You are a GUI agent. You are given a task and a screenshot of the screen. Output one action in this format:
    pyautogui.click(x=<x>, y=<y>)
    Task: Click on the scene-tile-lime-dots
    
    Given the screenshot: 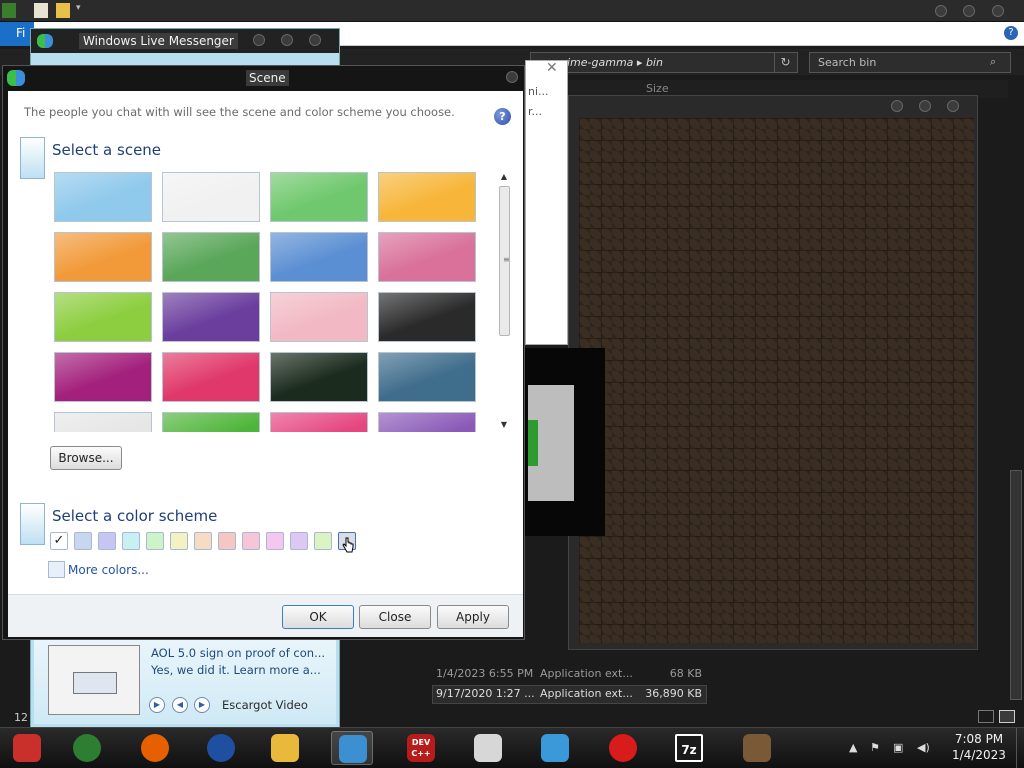 What is the action you would take?
    pyautogui.click(x=103, y=317)
    